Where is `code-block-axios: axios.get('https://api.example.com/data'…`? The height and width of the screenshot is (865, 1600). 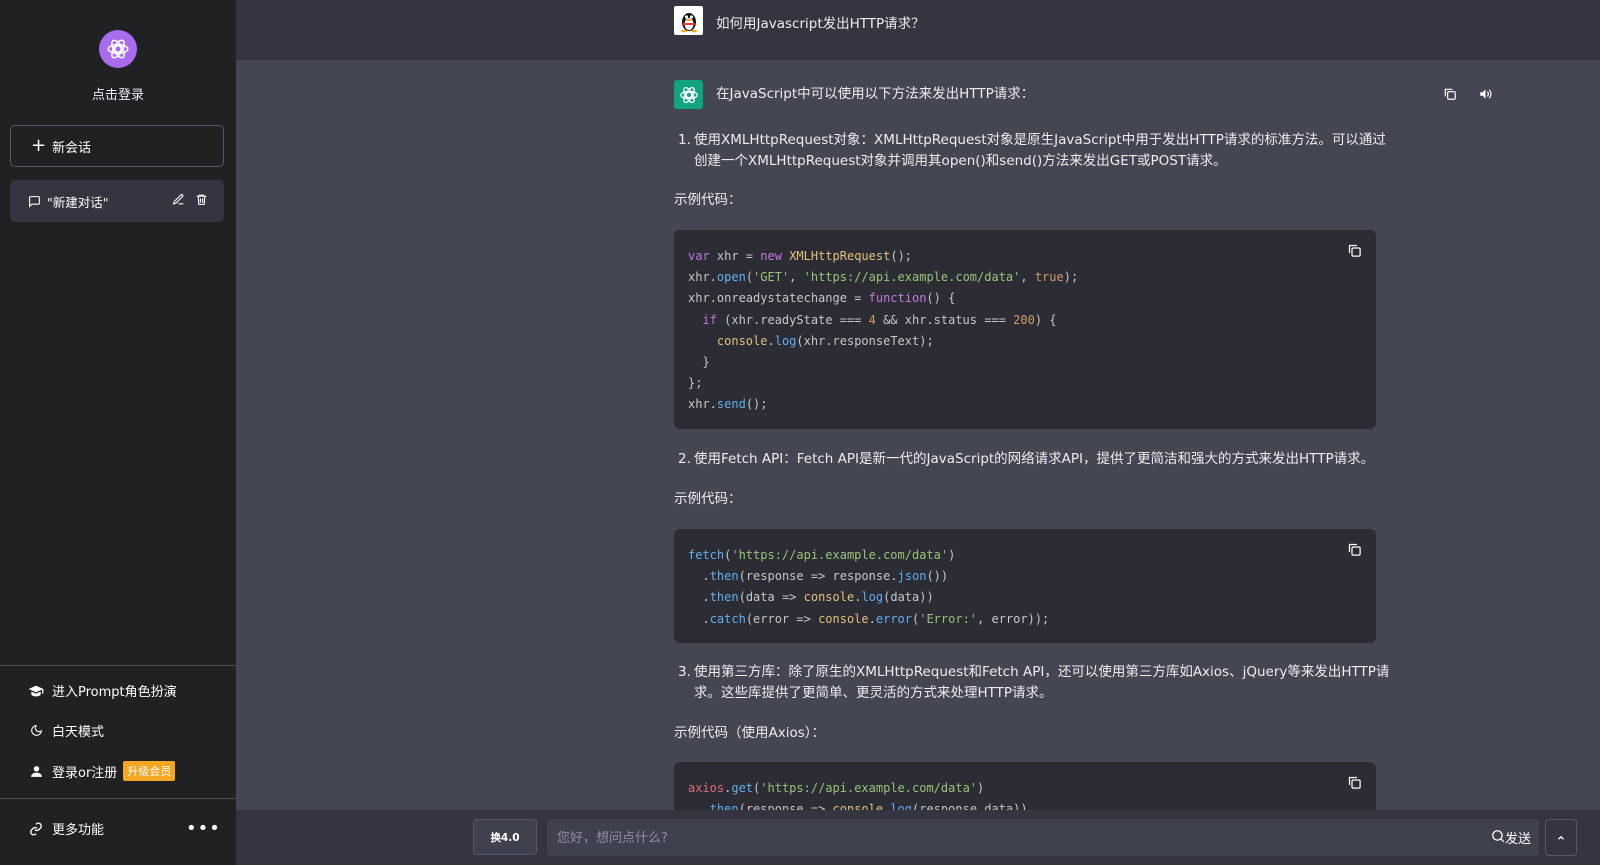 code-block-axios: axios.get('https://api.example.com/data'… is located at coordinates (1025, 786).